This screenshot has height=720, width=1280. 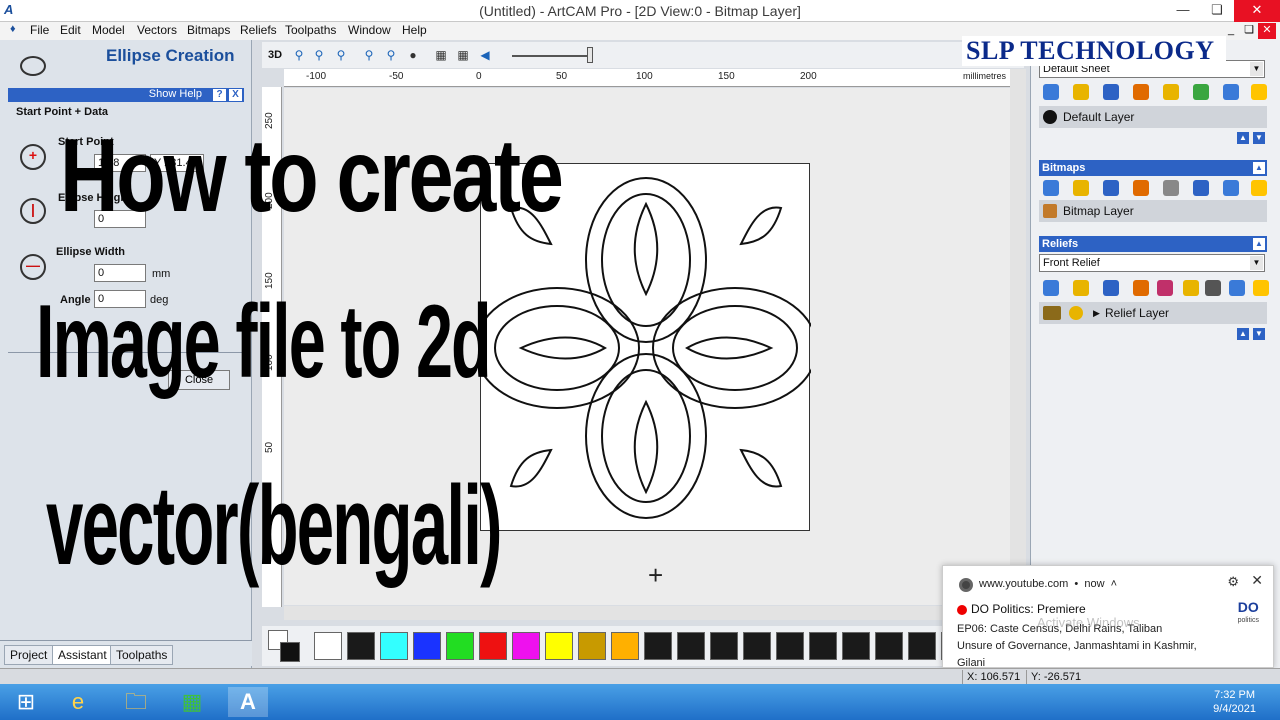 What do you see at coordinates (1171, 92) in the screenshot?
I see `properties-icon` at bounding box center [1171, 92].